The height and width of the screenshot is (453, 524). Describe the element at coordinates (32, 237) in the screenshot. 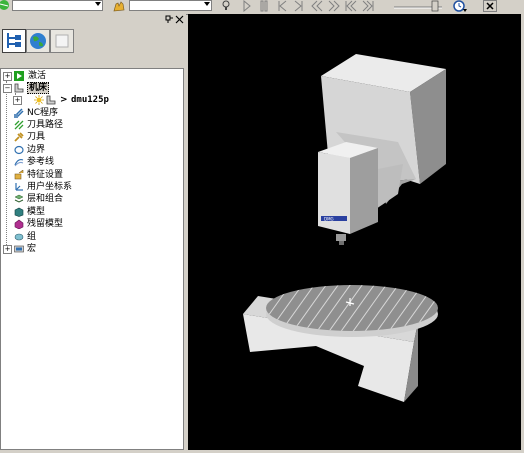

I see `tree-item-label: 组` at that location.